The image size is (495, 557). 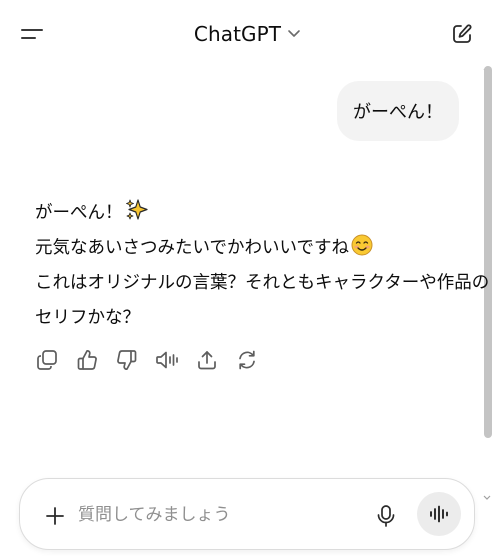 I want to click on attach-button, so click(x=55, y=516).